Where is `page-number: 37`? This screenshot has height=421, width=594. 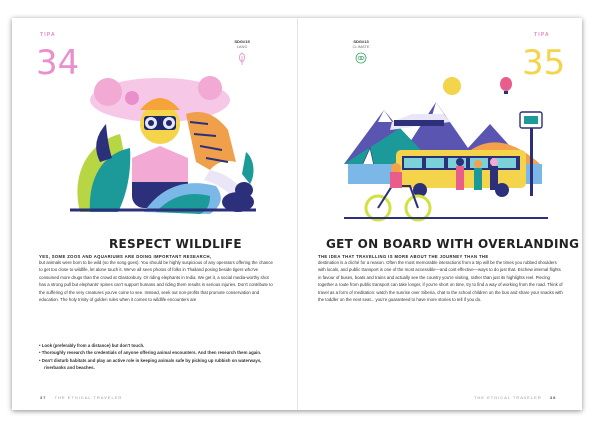
page-number: 37 is located at coordinates (43, 397).